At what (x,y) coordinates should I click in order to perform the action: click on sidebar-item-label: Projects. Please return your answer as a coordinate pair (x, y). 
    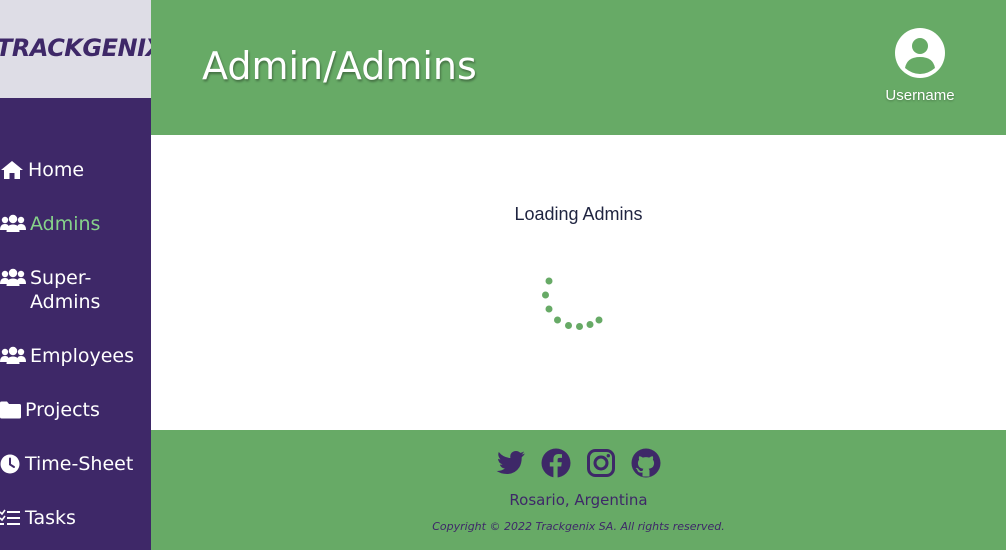
    Looking at the image, I should click on (62, 410).